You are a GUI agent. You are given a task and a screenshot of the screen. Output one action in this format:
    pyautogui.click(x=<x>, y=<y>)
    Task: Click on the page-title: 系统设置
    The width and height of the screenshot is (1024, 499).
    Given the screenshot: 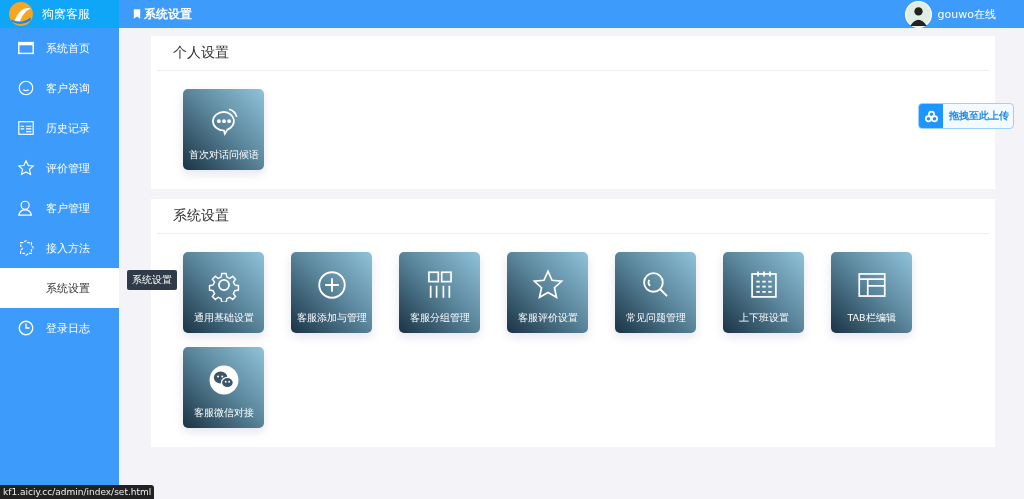 What is the action you would take?
    pyautogui.click(x=168, y=14)
    